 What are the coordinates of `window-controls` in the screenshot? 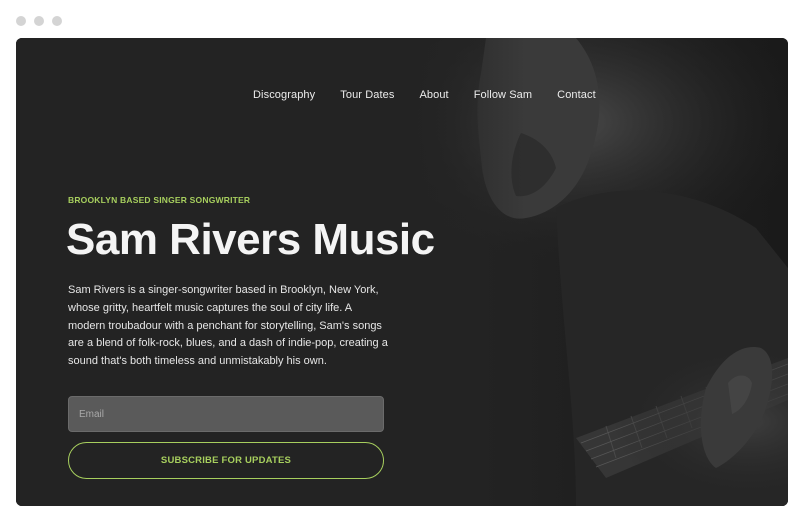 It's located at (39, 21).